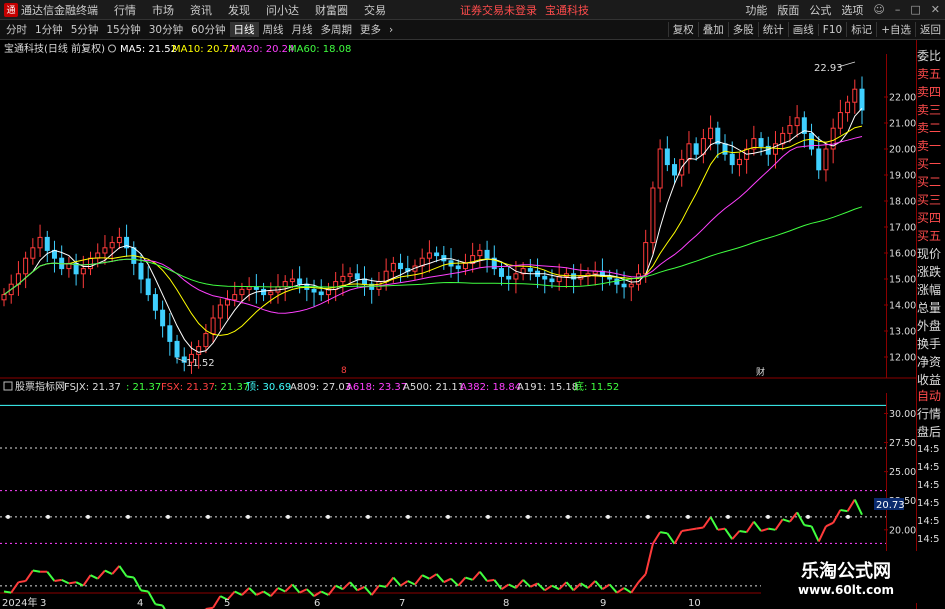  I want to click on tab-60min: 60分钟, so click(208, 29).